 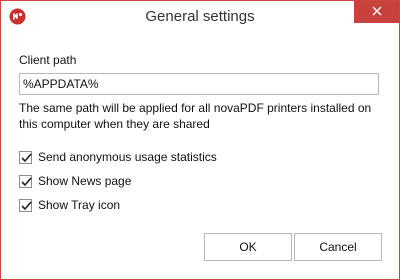 I want to click on cancel-button: Cancel, so click(x=338, y=247).